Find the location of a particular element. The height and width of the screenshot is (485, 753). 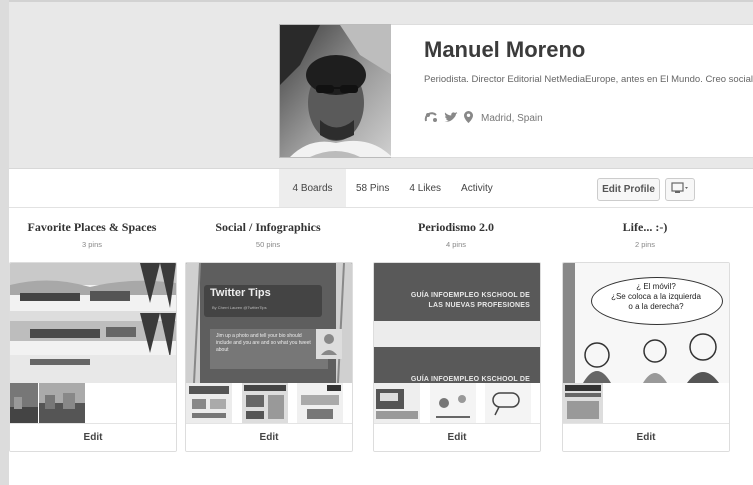

message-button is located at coordinates (680, 189).